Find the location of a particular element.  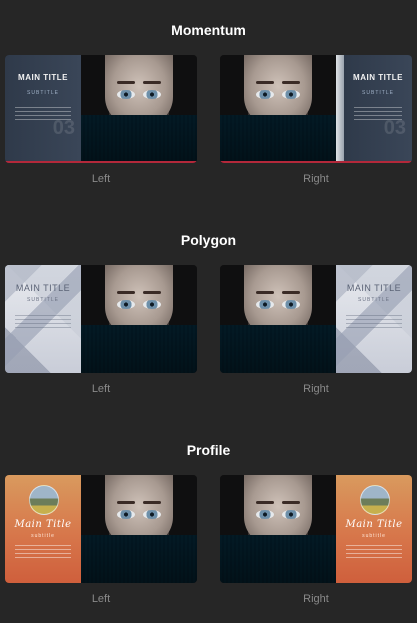

profile-right-thumbnail: Main Title subtitle is located at coordinates (316, 529).